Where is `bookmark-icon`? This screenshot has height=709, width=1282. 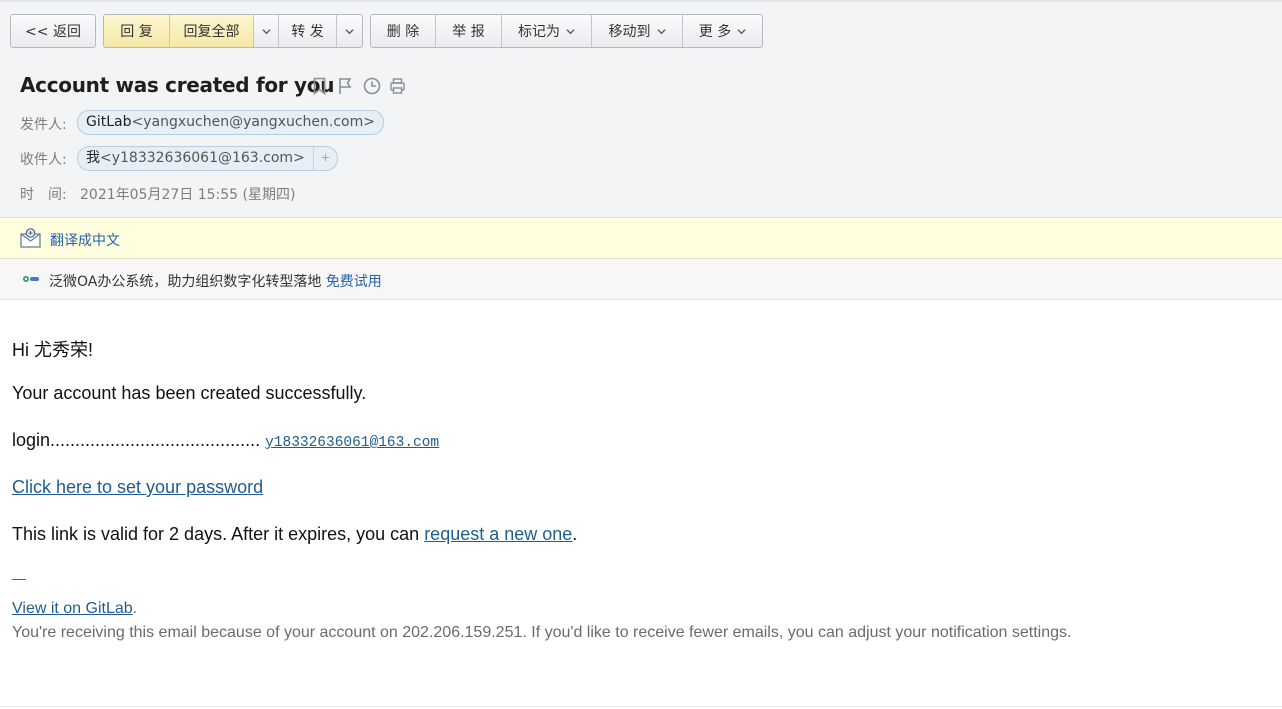
bookmark-icon is located at coordinates (319, 86).